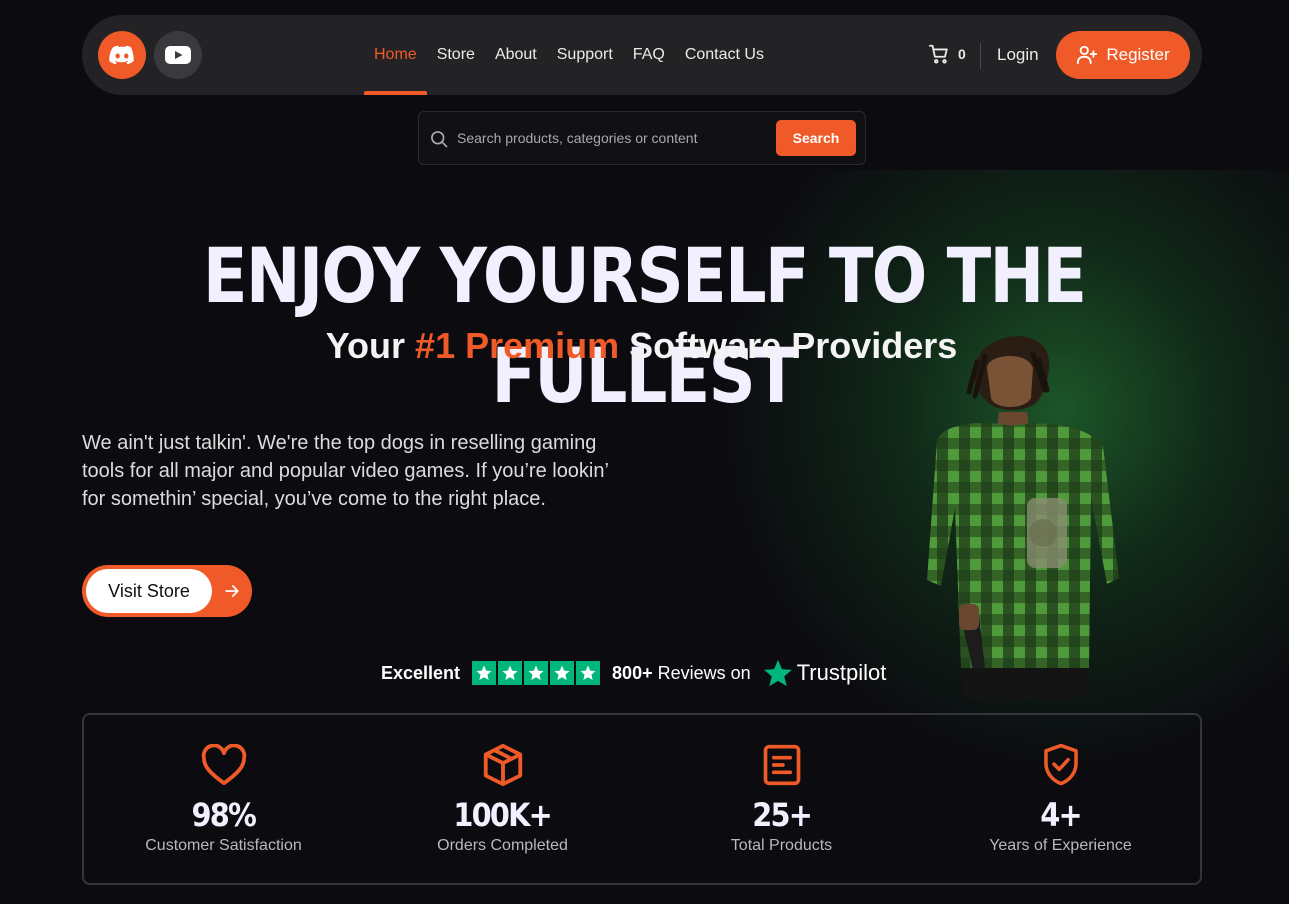 The image size is (1289, 904). I want to click on nav-about: About, so click(516, 55).